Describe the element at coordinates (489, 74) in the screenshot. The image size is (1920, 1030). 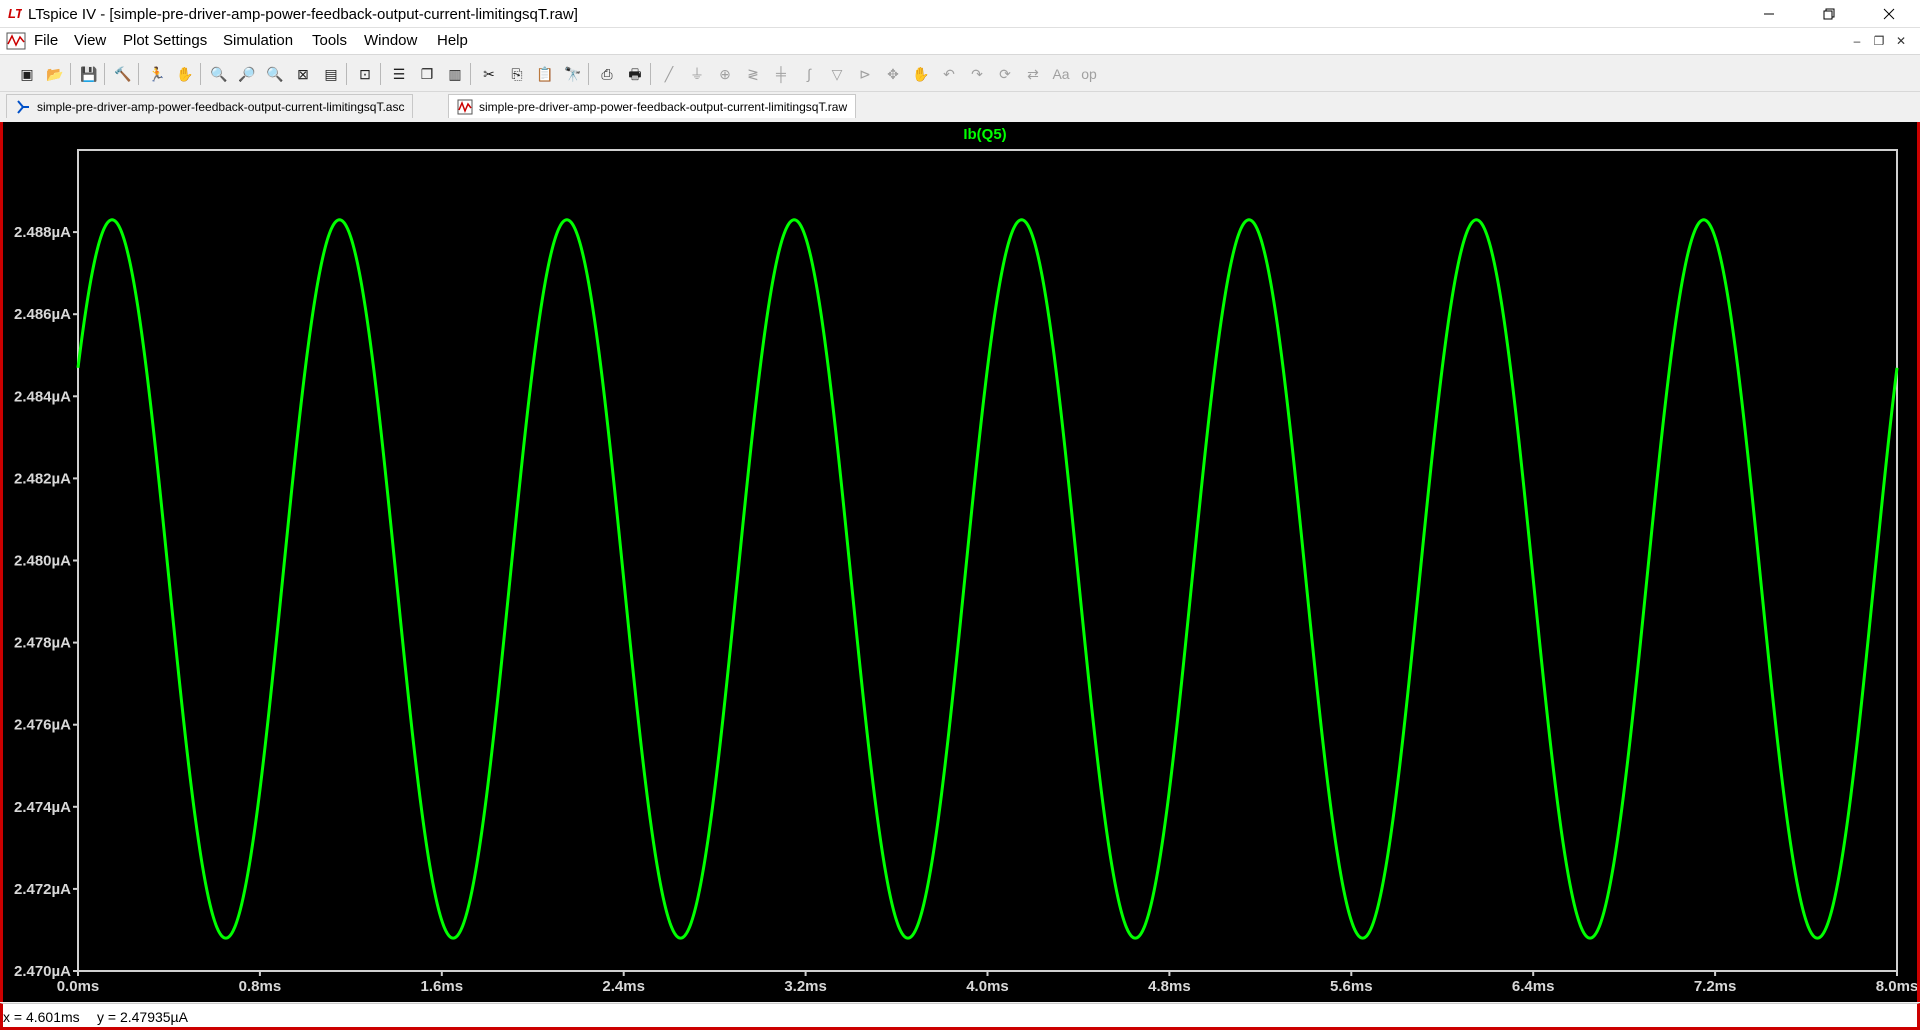
I see `cut-icon: ✂` at that location.